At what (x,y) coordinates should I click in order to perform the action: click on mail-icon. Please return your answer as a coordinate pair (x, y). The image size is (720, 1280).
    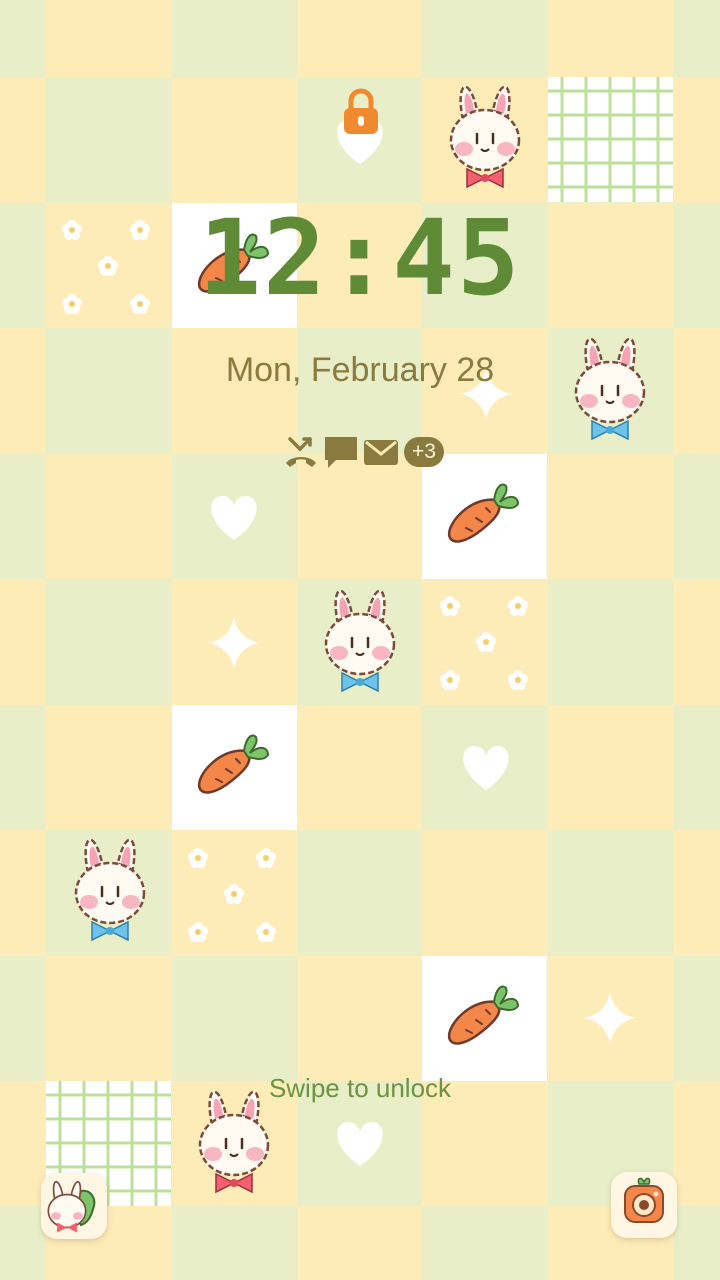
    Looking at the image, I should click on (381, 452).